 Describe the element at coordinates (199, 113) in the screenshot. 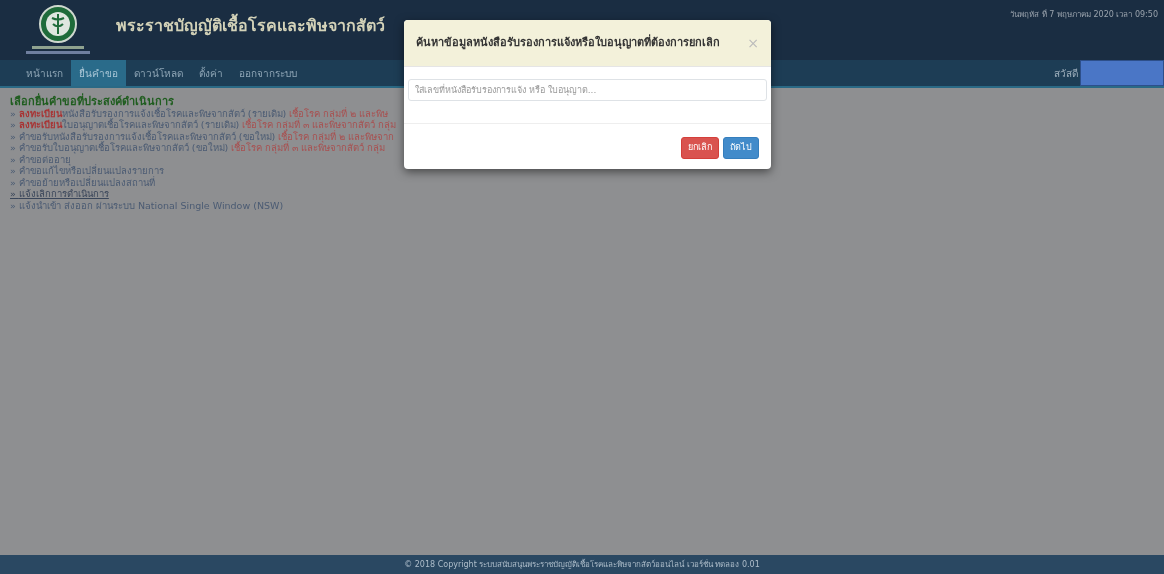

I see `menu-link: » ลงทะเบียนหนังสือรับรองการแจ้งเชื้อโรคและพิษจากสัตว์ (รายเดิม) เชื้อโรค กลุ่มที่ ๒ และพิษ` at that location.